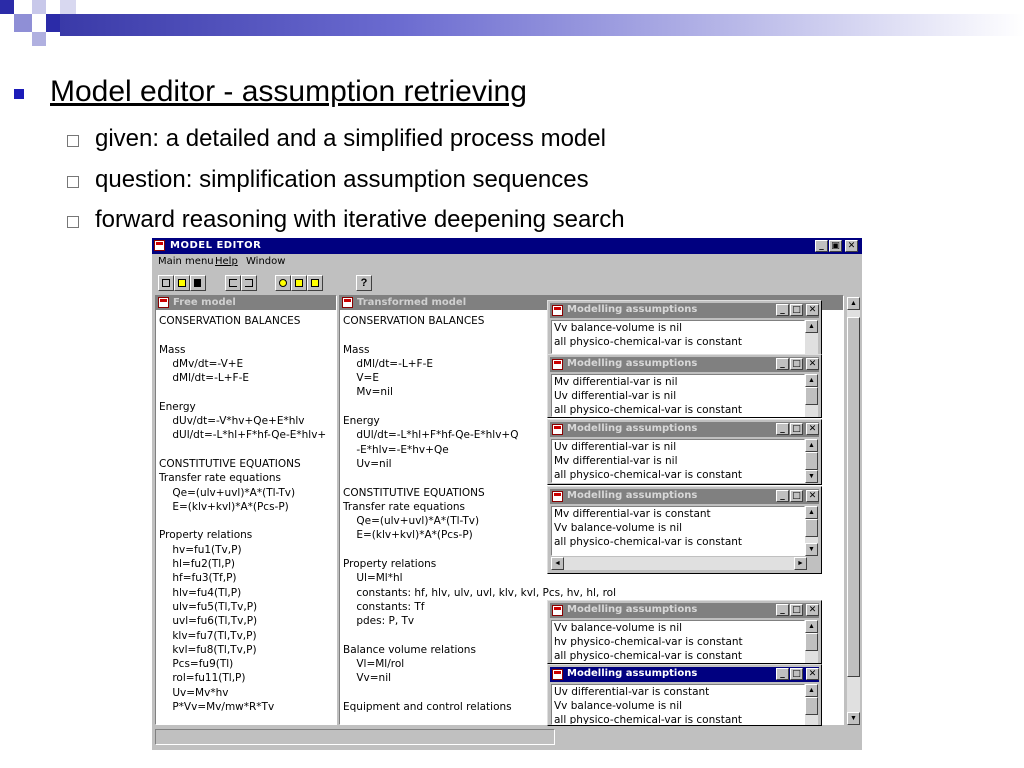 The image size is (1024, 768). I want to click on assumption-item: Uv differential-var is constant, so click(631, 692).